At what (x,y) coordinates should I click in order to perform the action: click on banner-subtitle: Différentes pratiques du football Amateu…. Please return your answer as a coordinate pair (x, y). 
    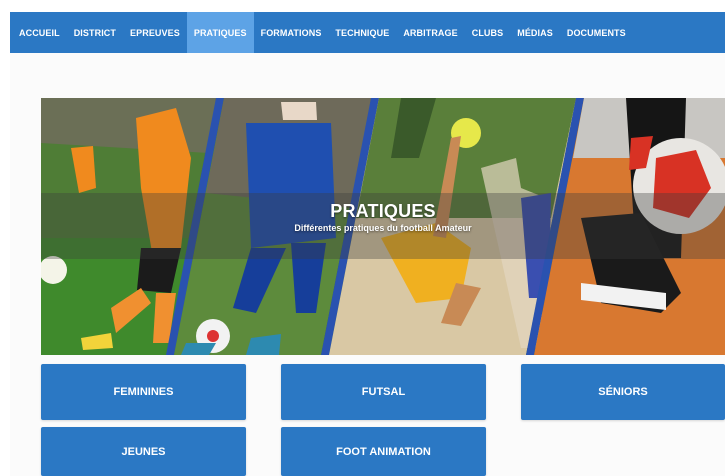
    Looking at the image, I should click on (383, 228).